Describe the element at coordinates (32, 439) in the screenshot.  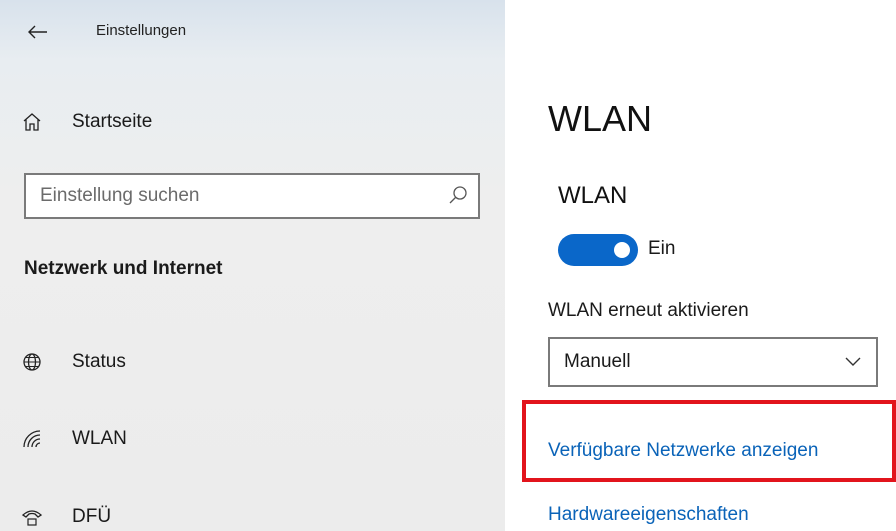
I see `wifi-icon` at that location.